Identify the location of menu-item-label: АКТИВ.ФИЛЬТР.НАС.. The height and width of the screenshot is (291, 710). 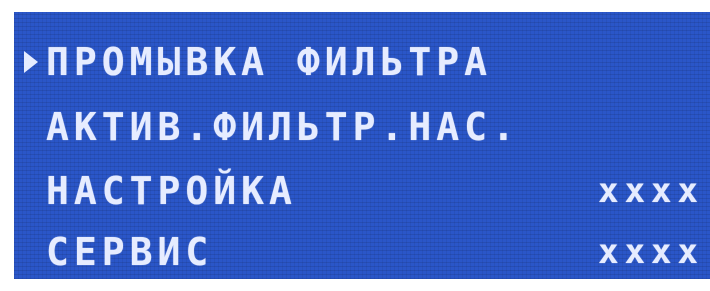
(283, 127).